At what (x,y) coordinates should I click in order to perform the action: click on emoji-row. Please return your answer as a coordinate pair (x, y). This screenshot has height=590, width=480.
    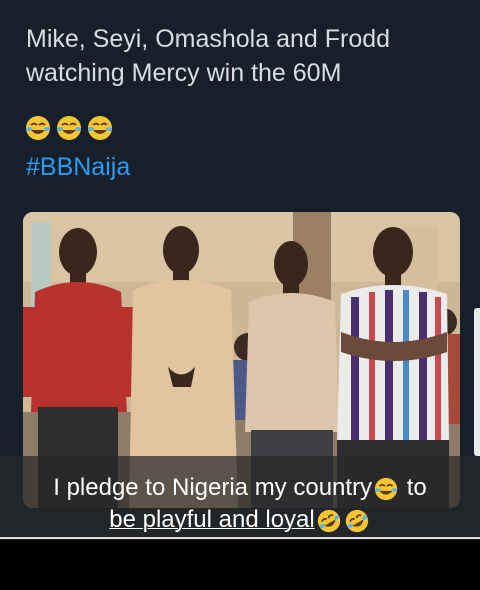
    Looking at the image, I should click on (69, 129).